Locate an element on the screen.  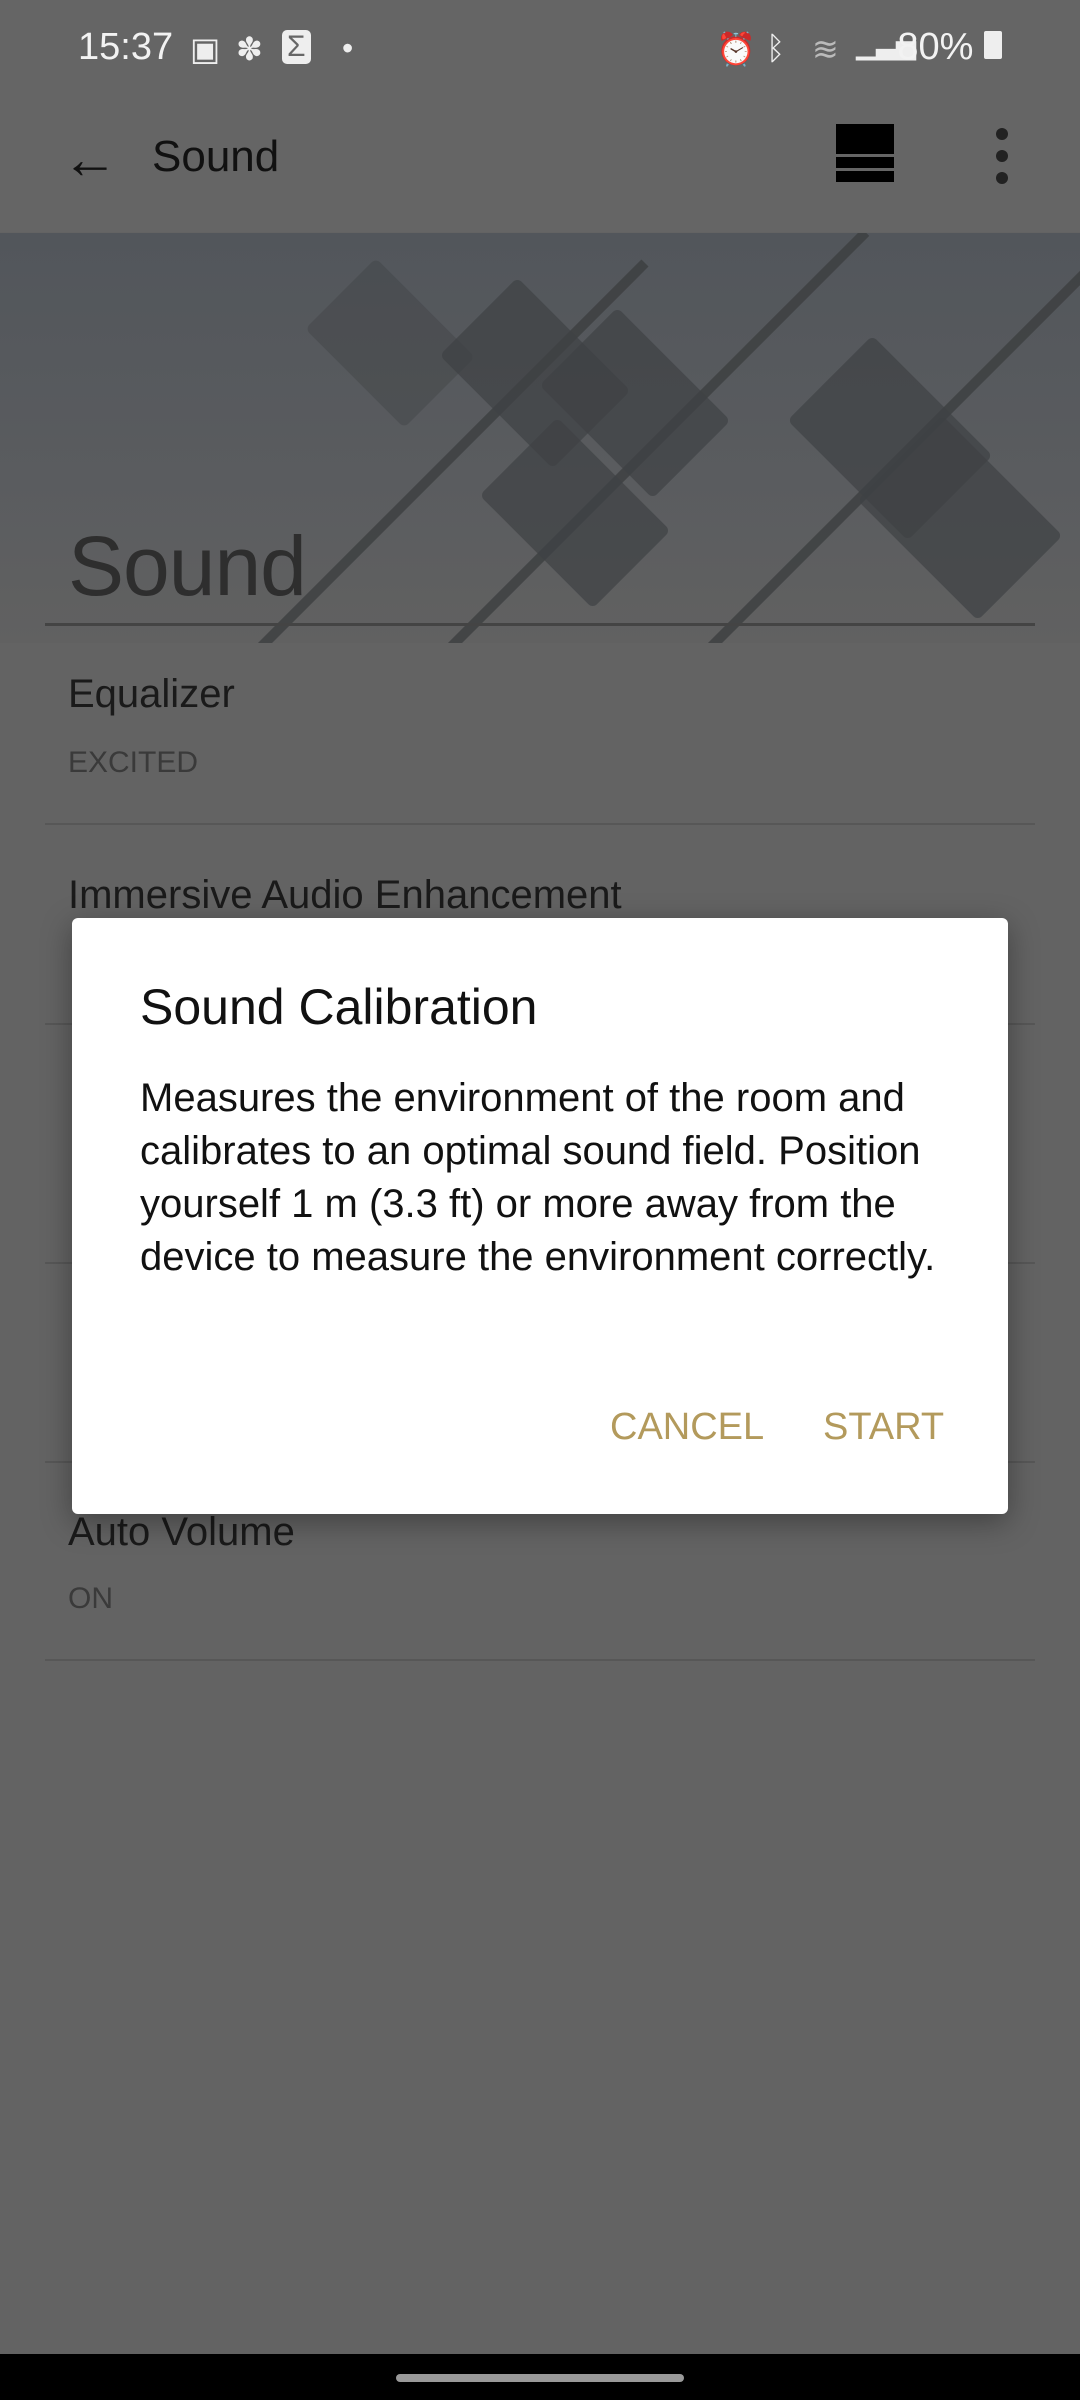
alarm-icon: ⏰ is located at coordinates (736, 49).